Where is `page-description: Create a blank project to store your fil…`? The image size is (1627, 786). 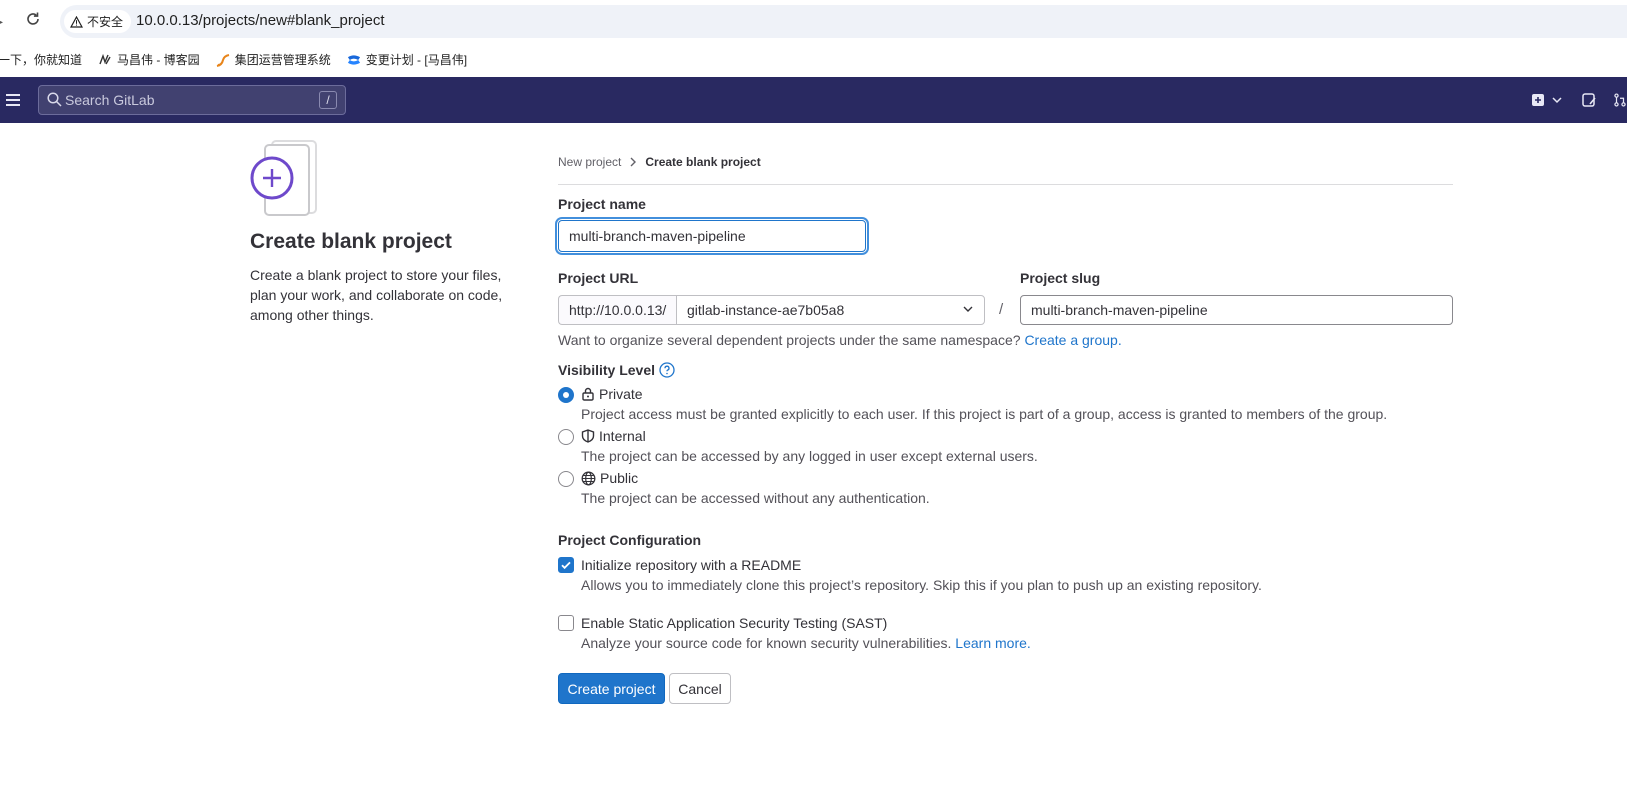
page-description: Create a blank project to store your fil… is located at coordinates (376, 295).